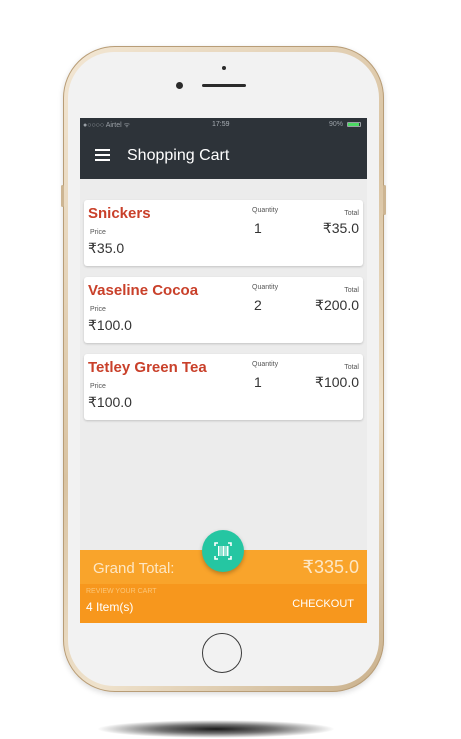  Describe the element at coordinates (337, 305) in the screenshot. I see `item-total: ₹200.0` at that location.